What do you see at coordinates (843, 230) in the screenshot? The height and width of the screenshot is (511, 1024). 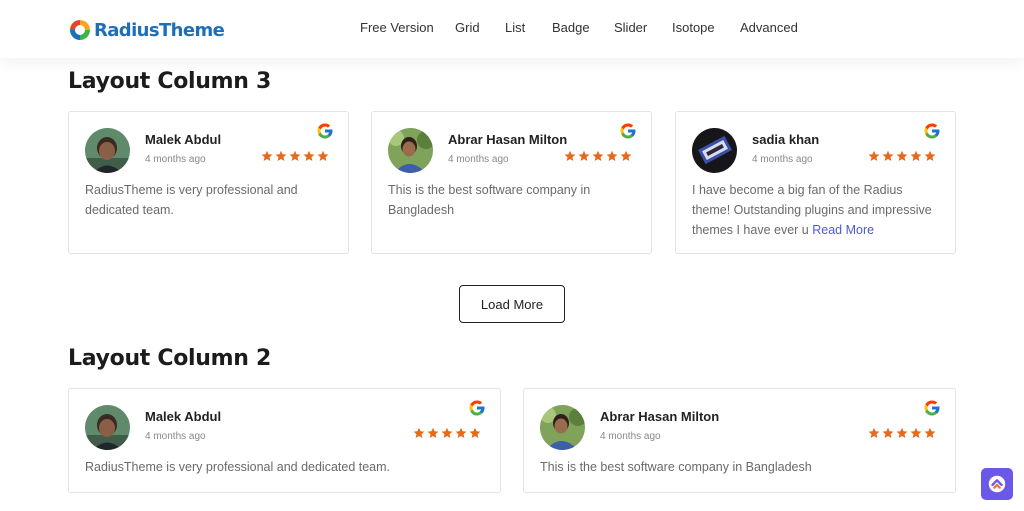 I see `read-more-link: Read More` at bounding box center [843, 230].